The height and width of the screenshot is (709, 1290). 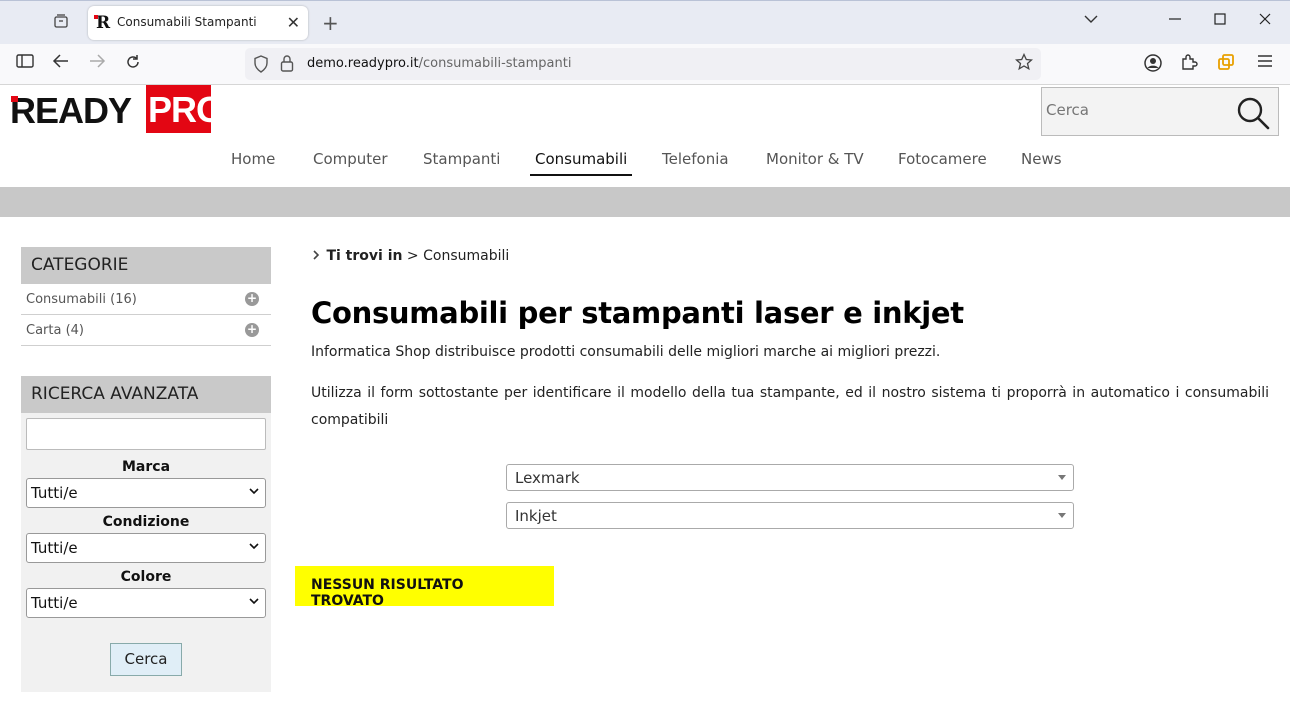 I want to click on menu-item-stampanti: Stampanti, so click(x=461, y=159).